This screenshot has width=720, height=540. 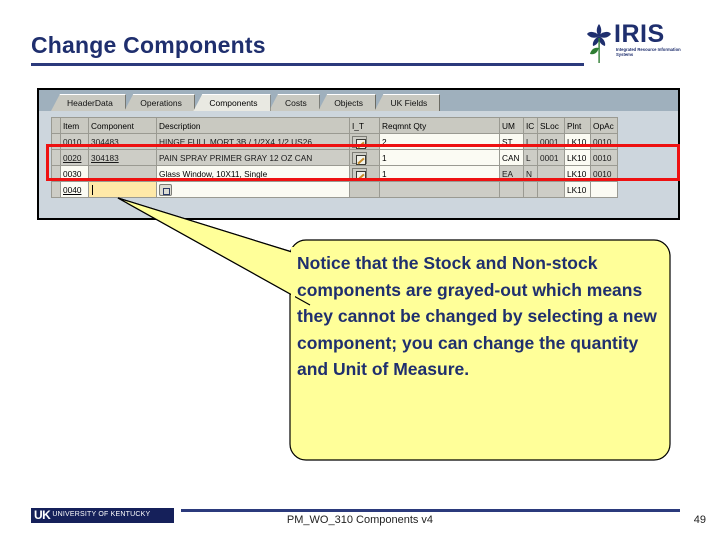 I want to click on col-header-plnt: Plnt, so click(x=577, y=125).